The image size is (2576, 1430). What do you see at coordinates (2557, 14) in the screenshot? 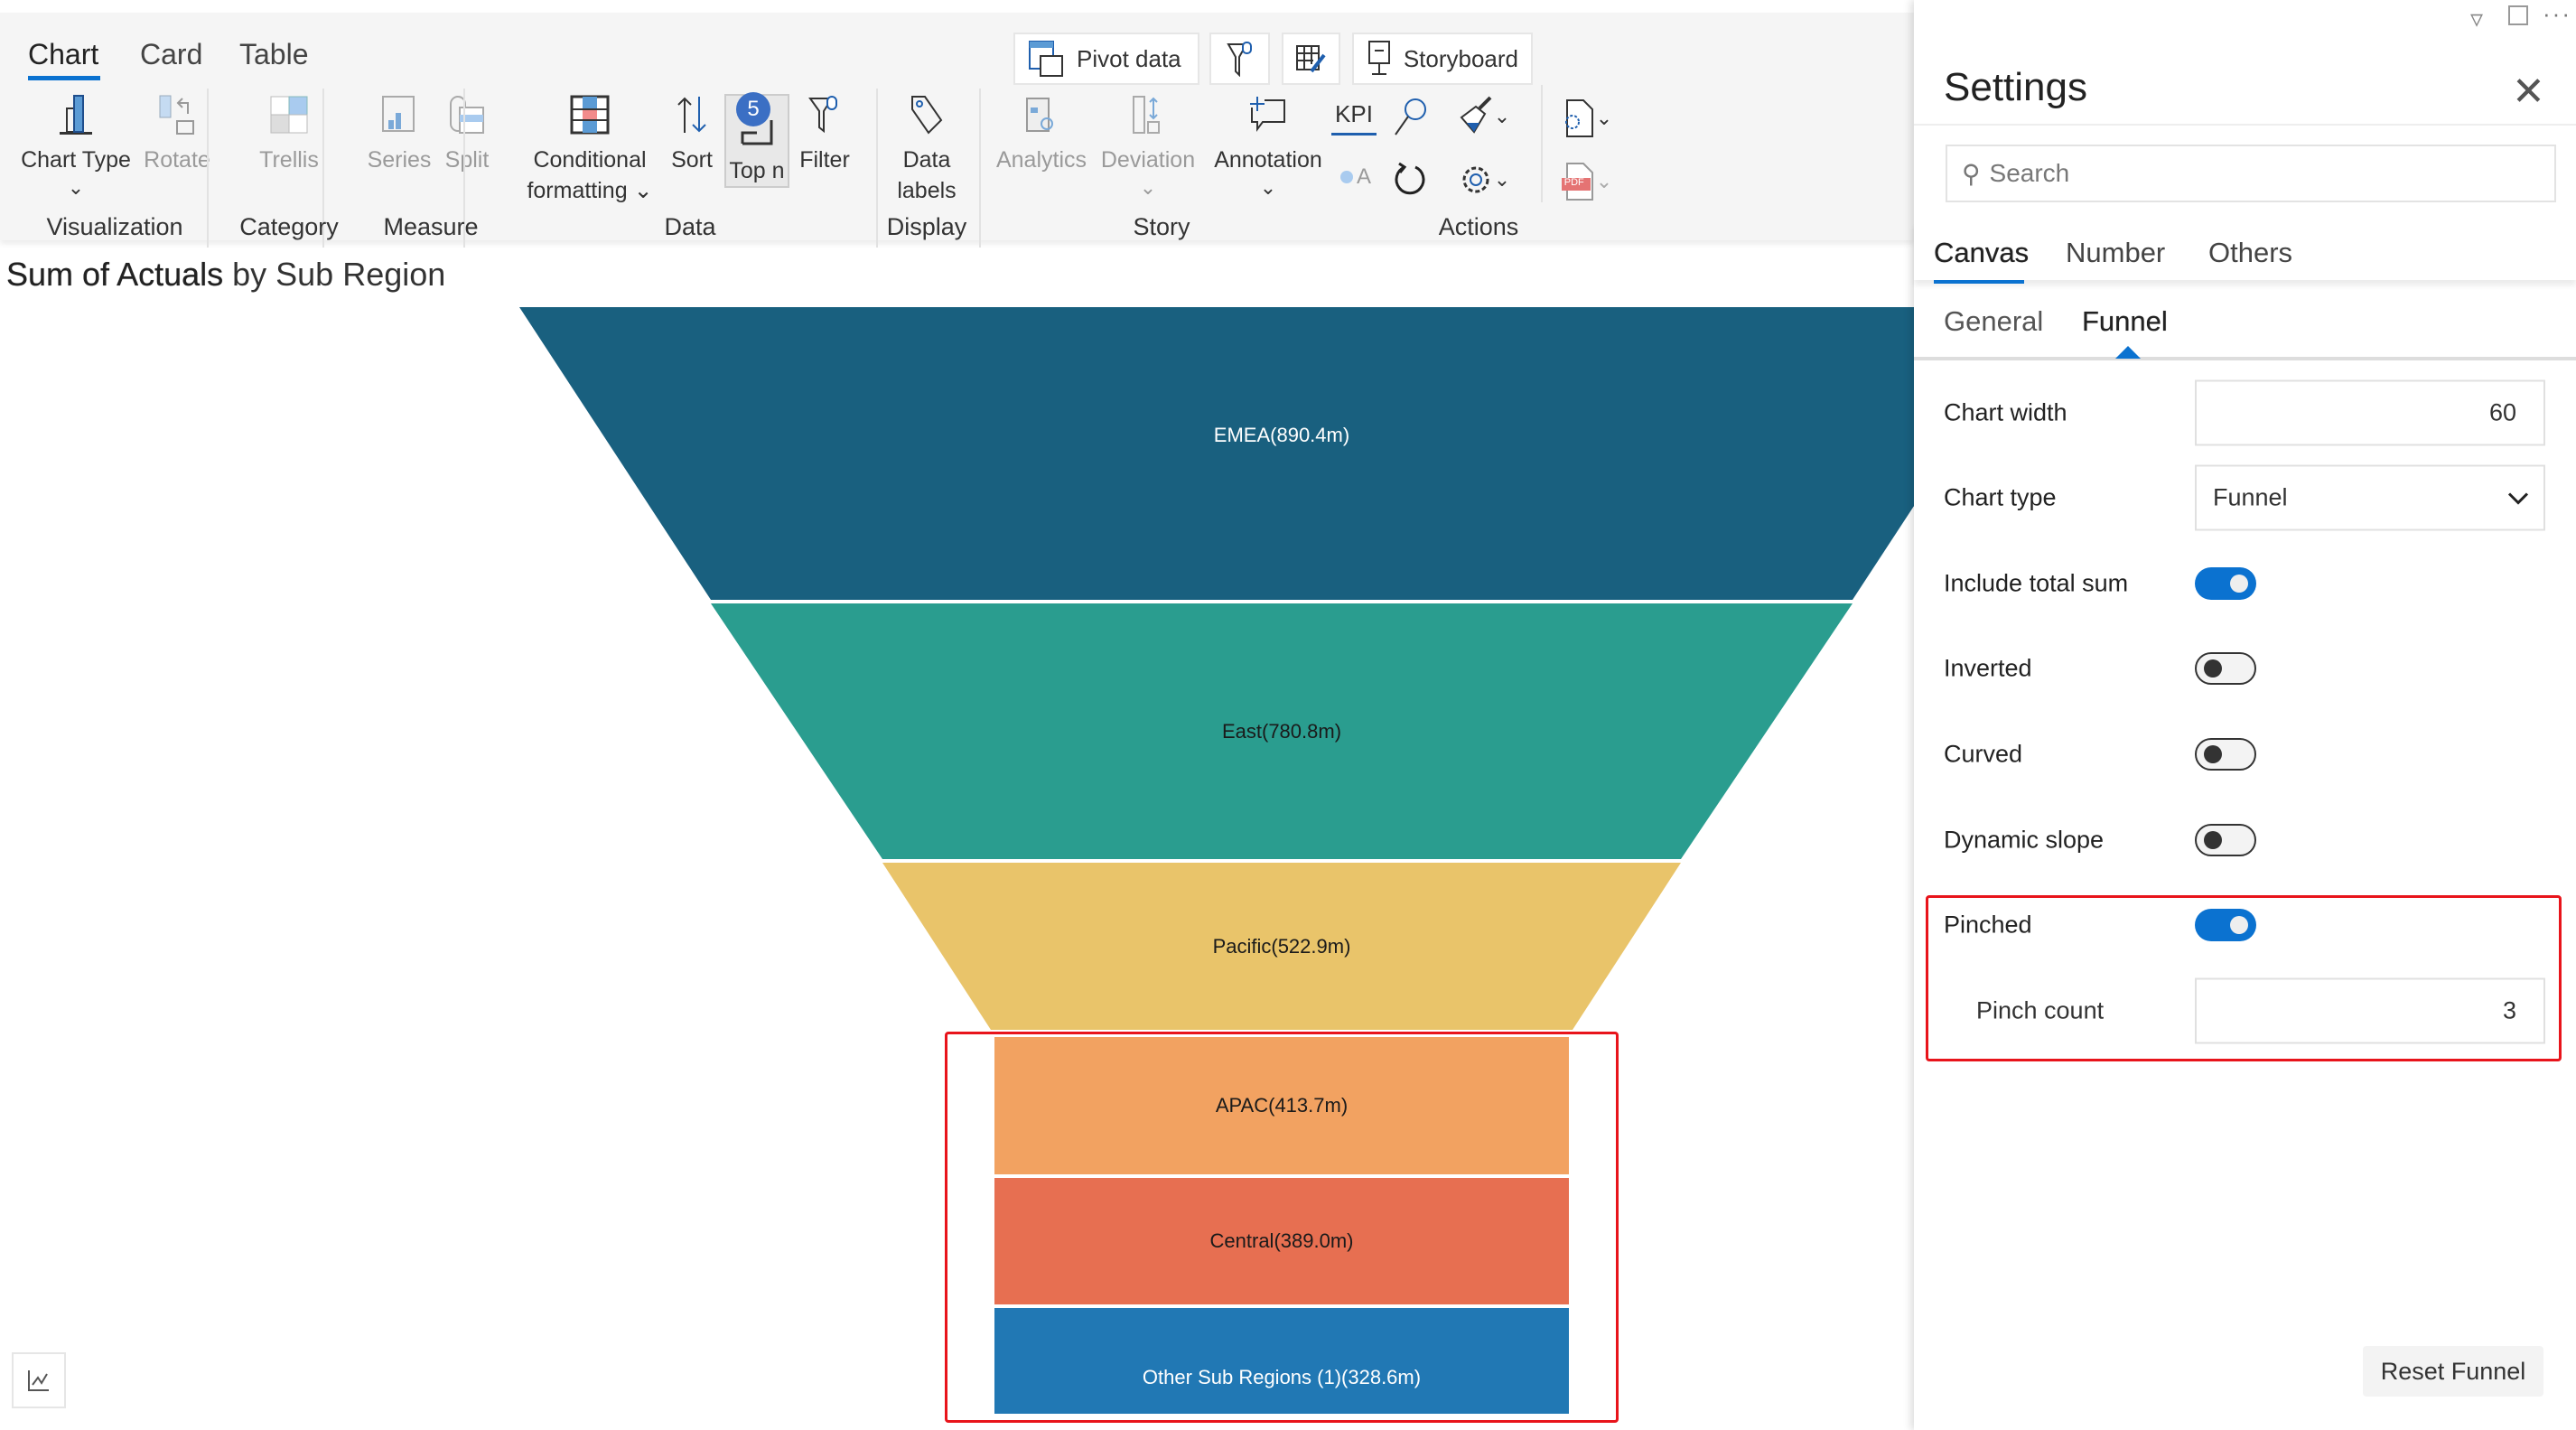
I see `more-options-icon: ···` at bounding box center [2557, 14].